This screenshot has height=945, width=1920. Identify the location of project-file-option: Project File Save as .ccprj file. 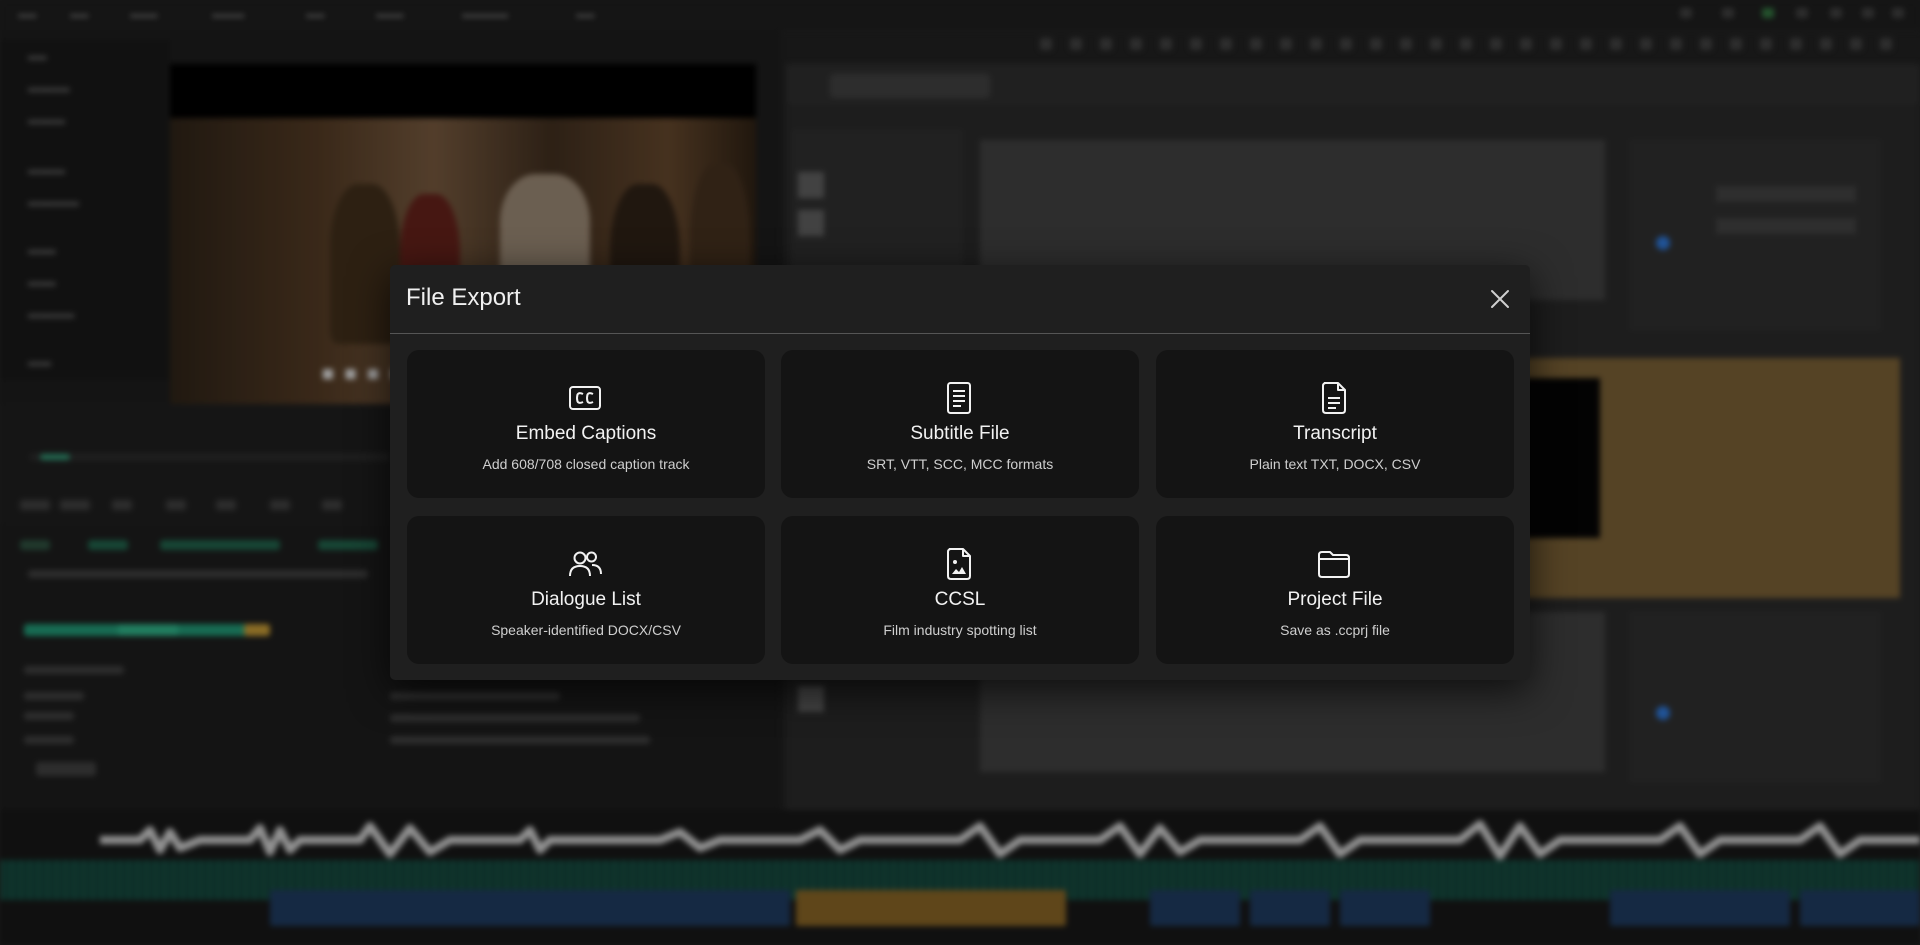
(1335, 590).